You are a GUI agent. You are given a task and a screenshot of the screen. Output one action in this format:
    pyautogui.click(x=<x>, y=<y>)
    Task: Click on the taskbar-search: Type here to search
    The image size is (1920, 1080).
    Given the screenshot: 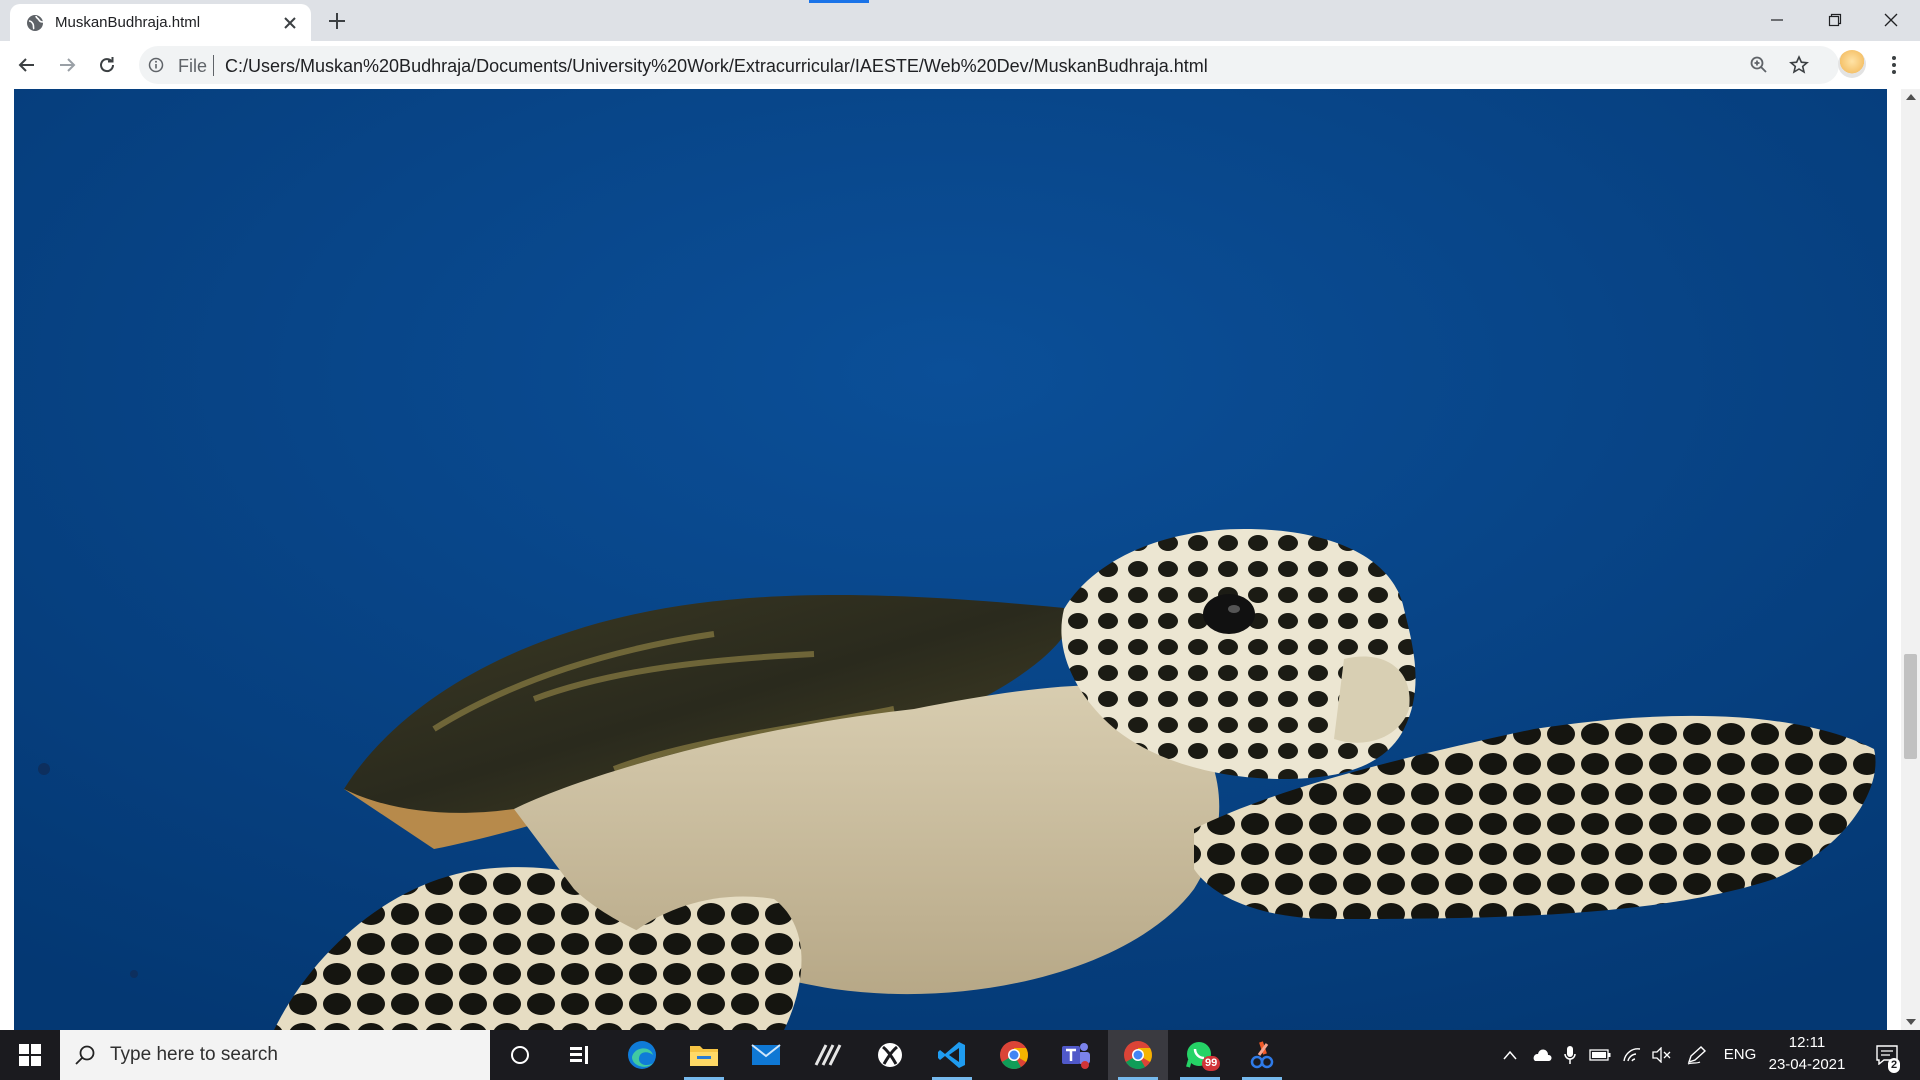 What is the action you would take?
    pyautogui.click(x=275, y=1055)
    